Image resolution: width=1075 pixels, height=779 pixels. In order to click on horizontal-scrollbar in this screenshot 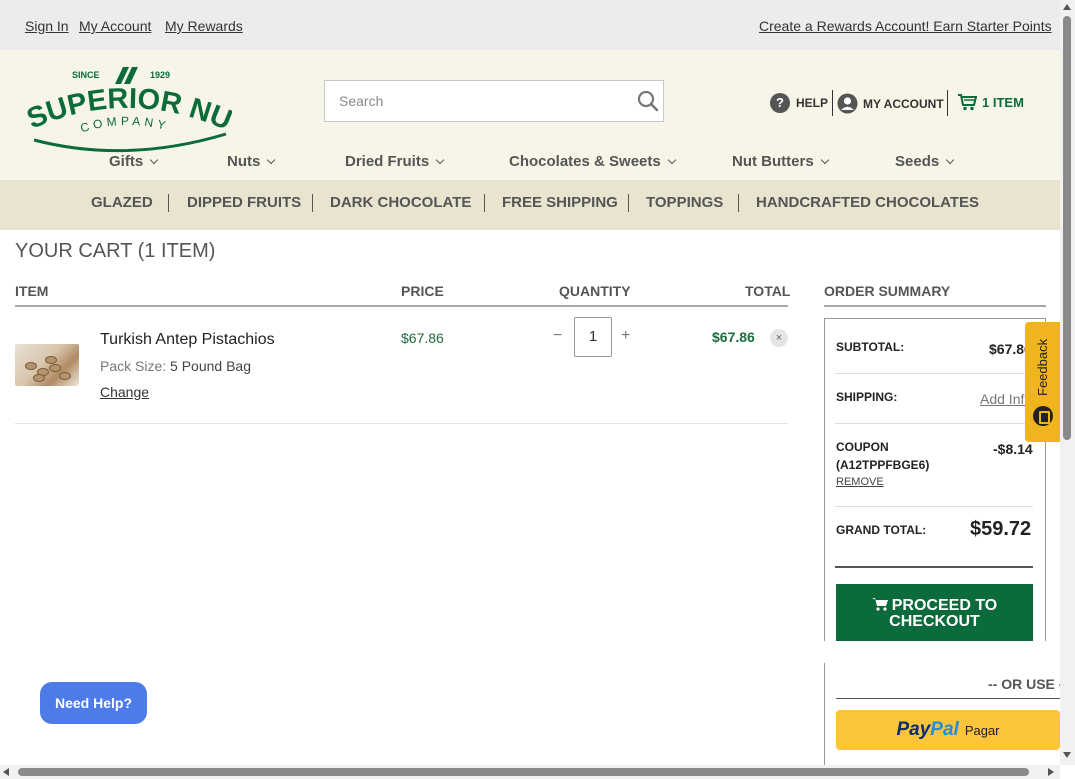, I will do `click(530, 772)`.